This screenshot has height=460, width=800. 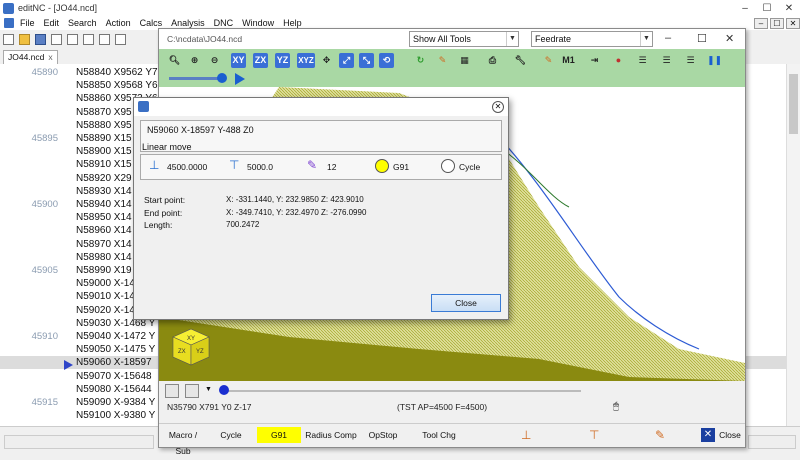 I want to click on tool-filter-select: Show All Tools ▼, so click(x=464, y=39).